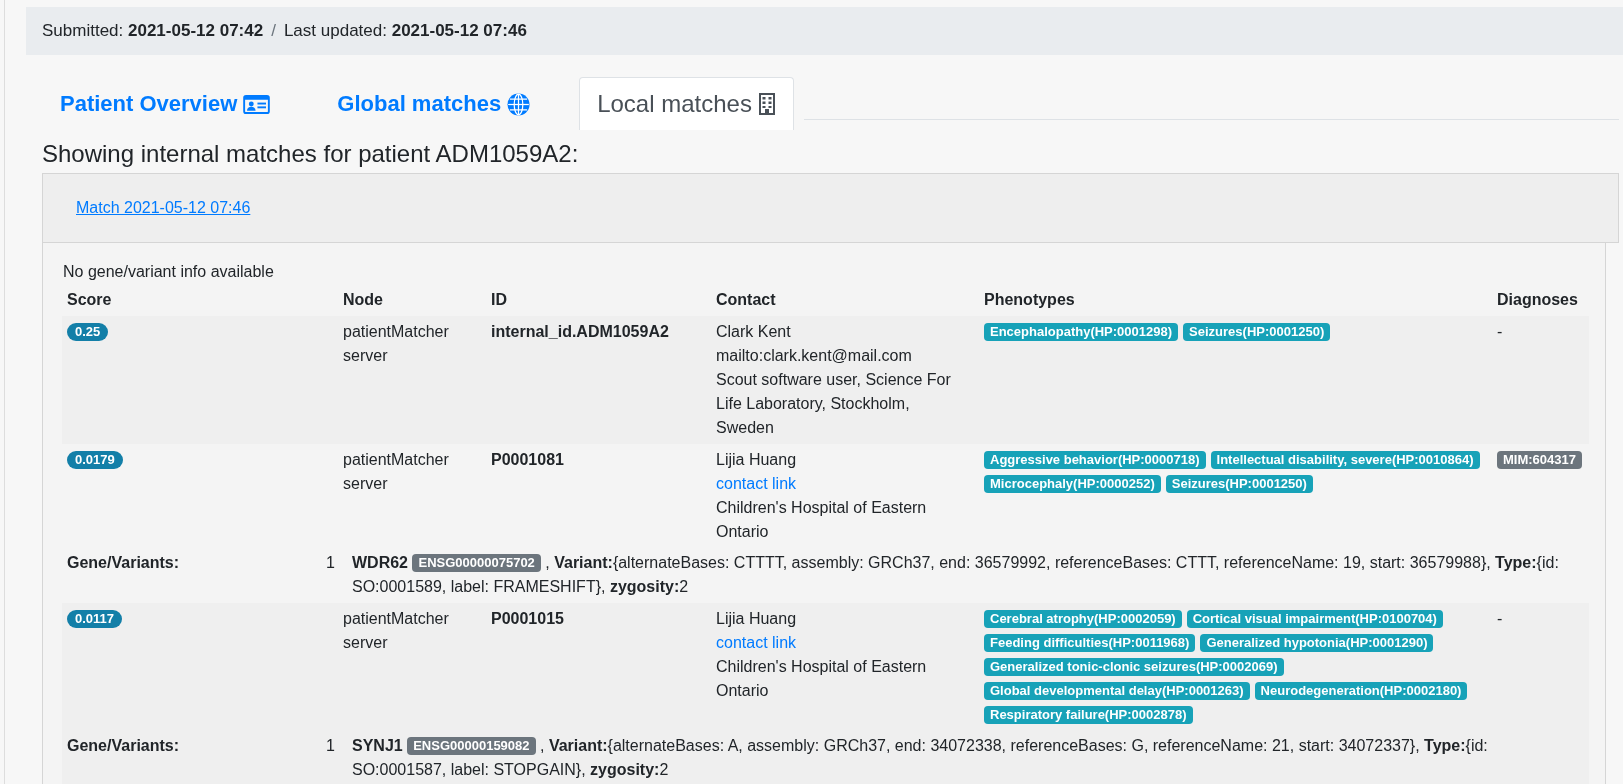 The width and height of the screenshot is (1623, 784). What do you see at coordinates (686, 103) in the screenshot?
I see `tab: Local matches` at bounding box center [686, 103].